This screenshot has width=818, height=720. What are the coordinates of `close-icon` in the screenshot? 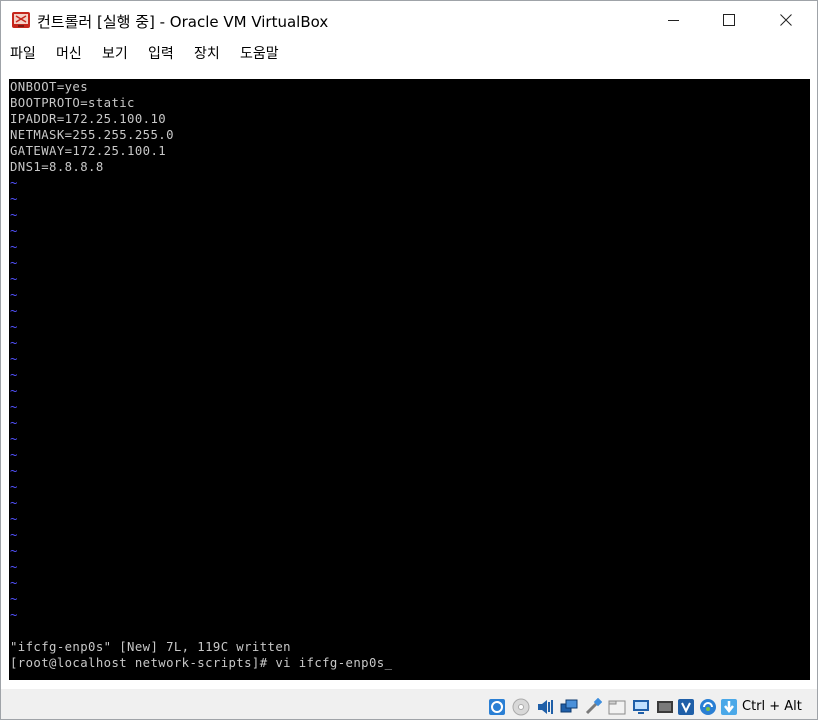 It's located at (786, 20).